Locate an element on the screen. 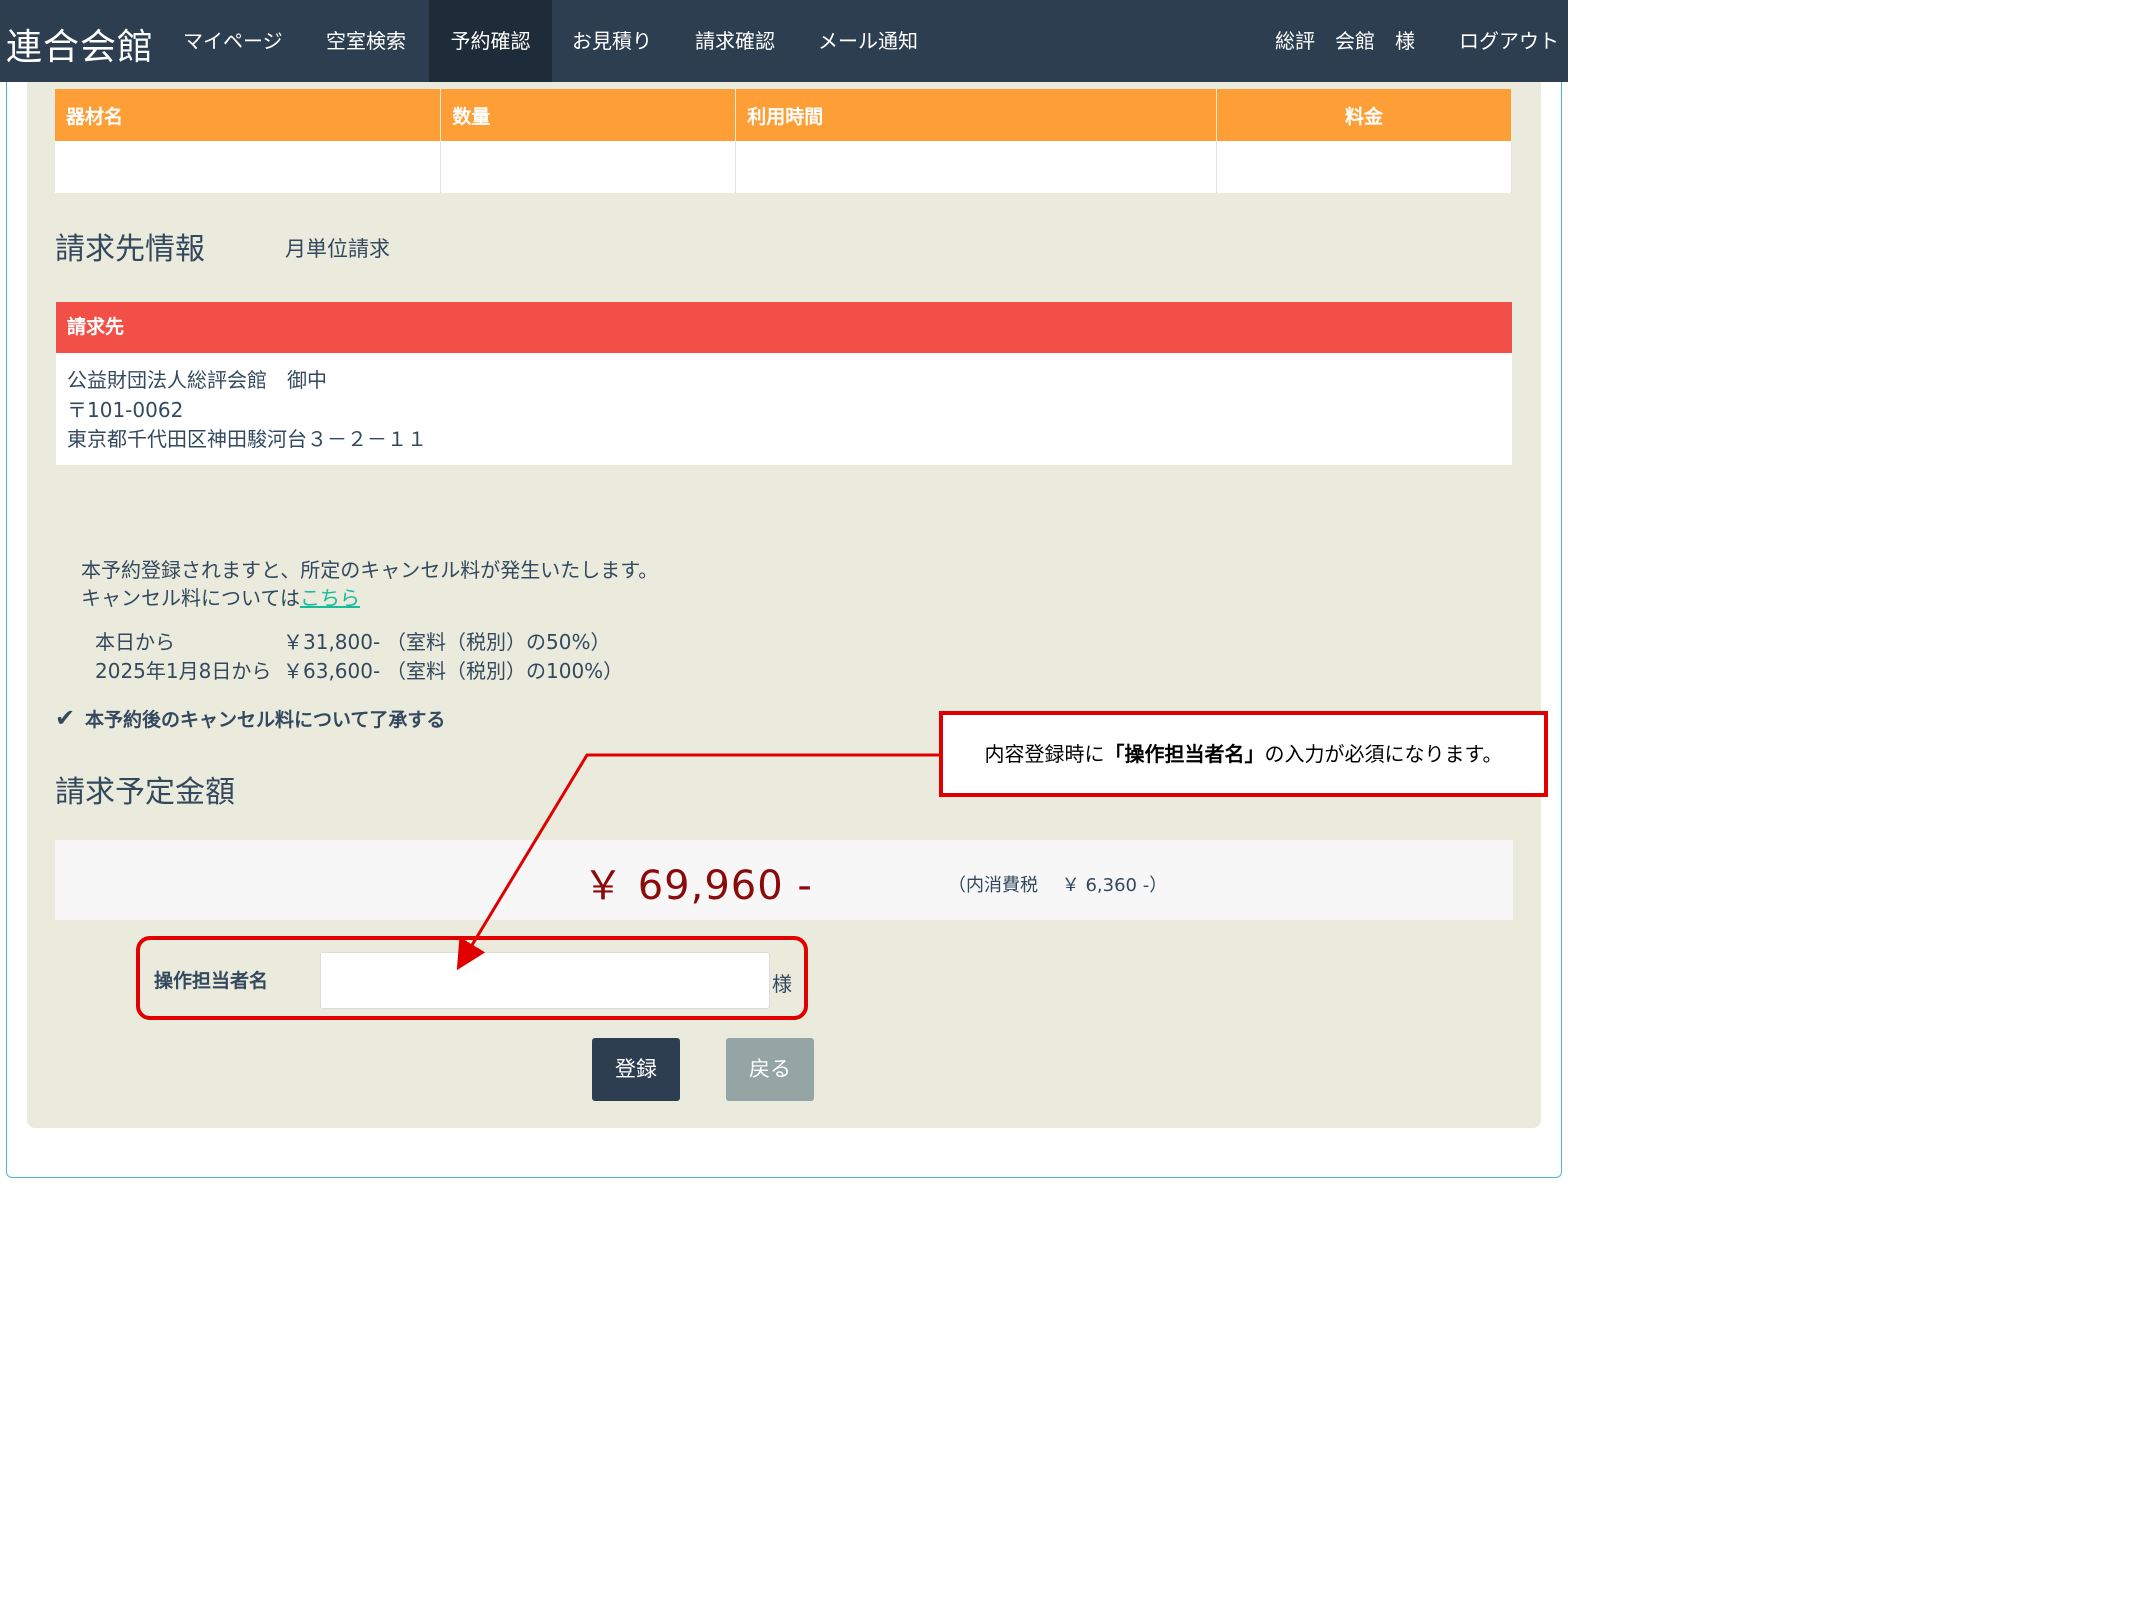 The image size is (2132, 1610). cancel-link-line: キャンセル料についてはこちら is located at coordinates (220, 596).